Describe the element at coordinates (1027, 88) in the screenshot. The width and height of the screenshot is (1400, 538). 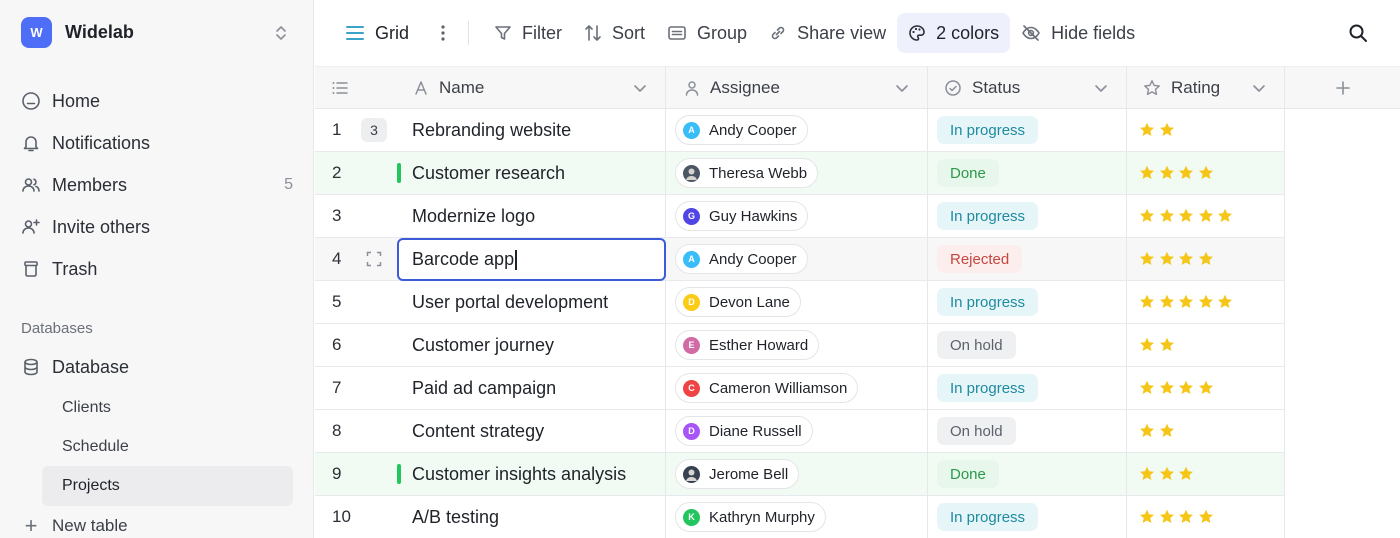
I see `column-header-status: Status` at that location.